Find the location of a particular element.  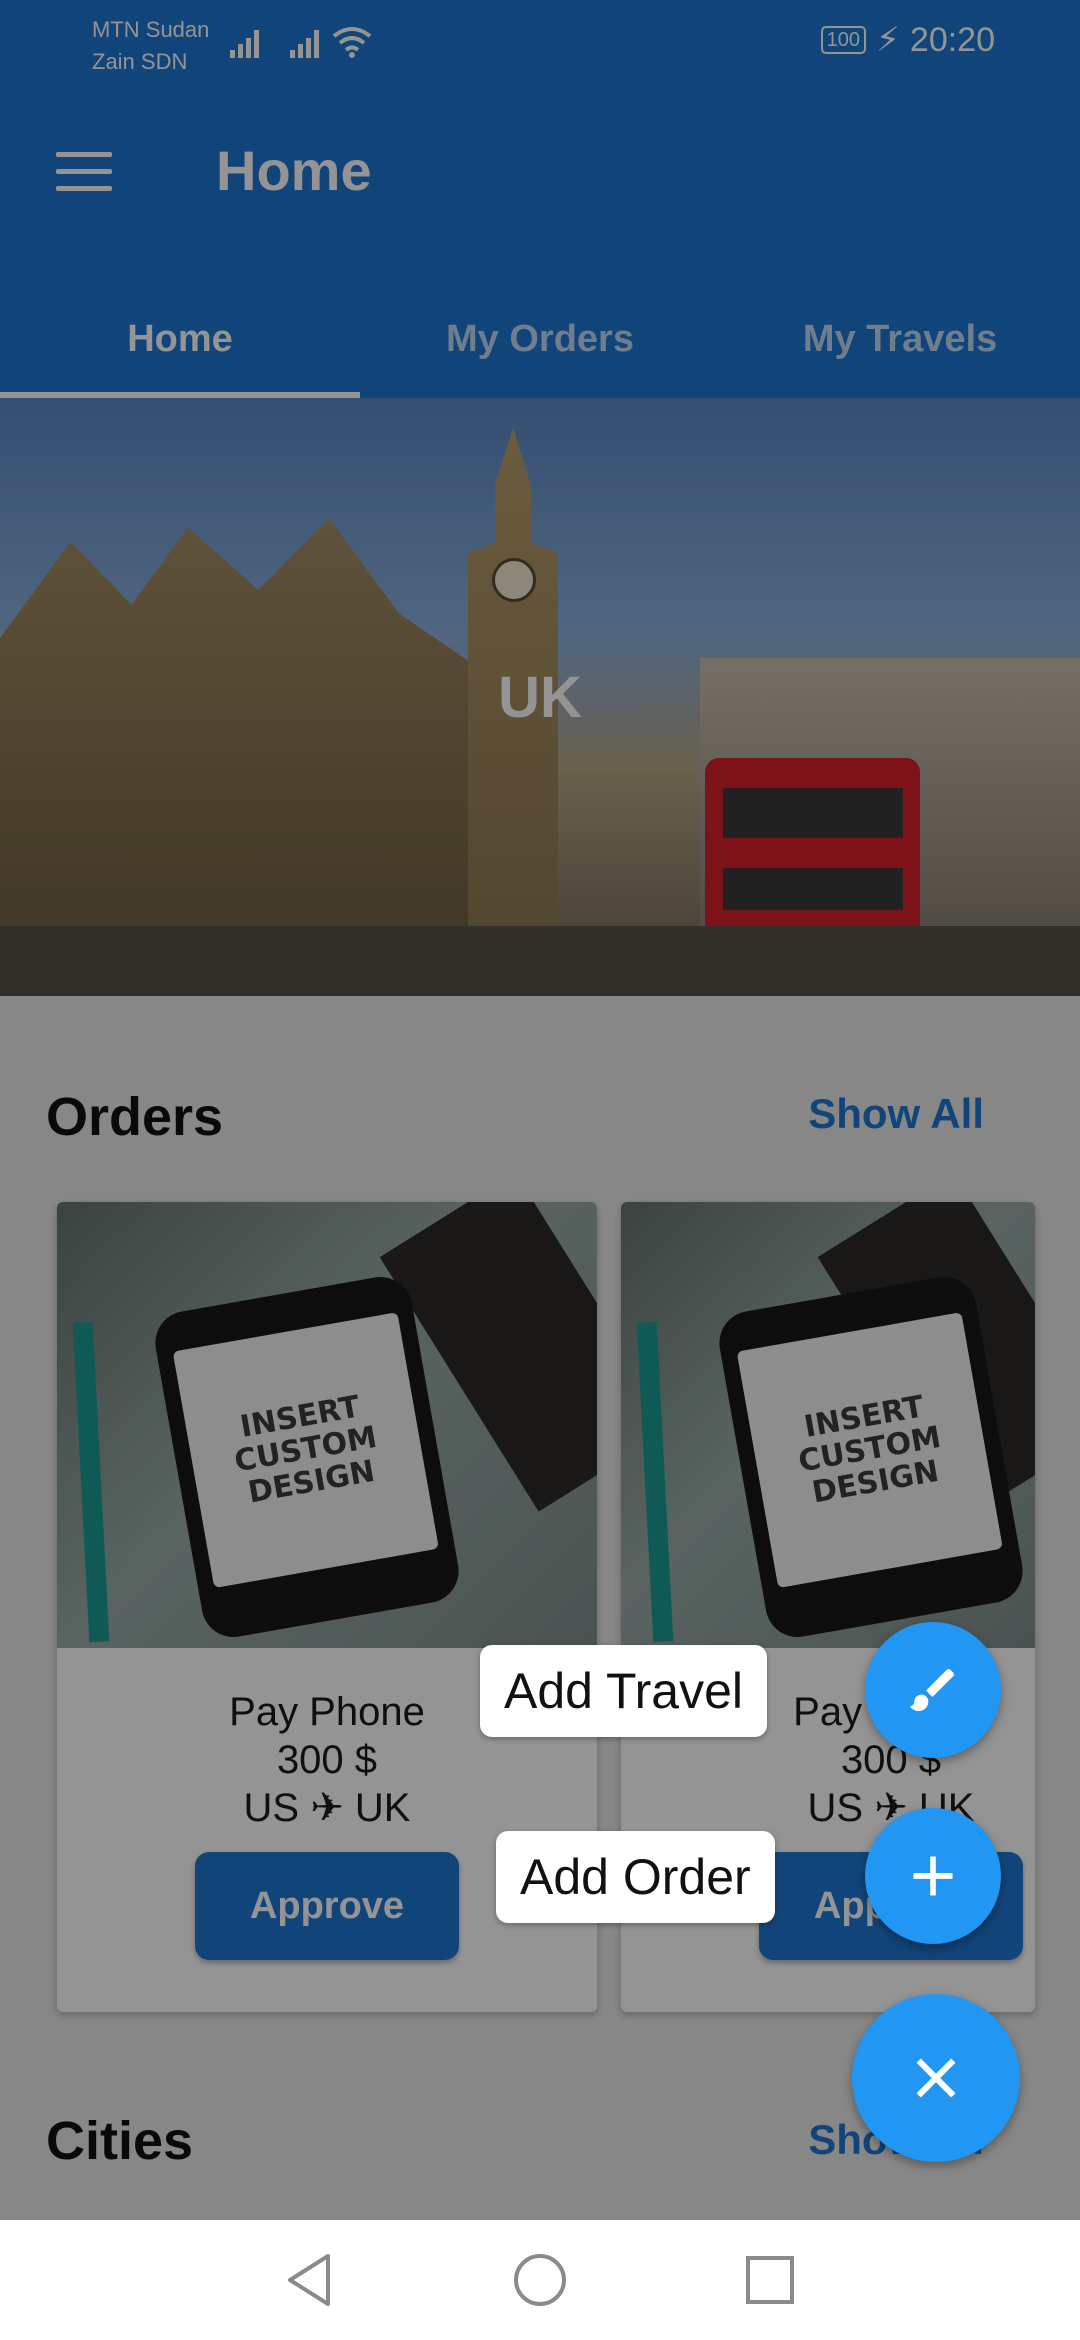

close-speed-dial-button is located at coordinates (936, 2078).